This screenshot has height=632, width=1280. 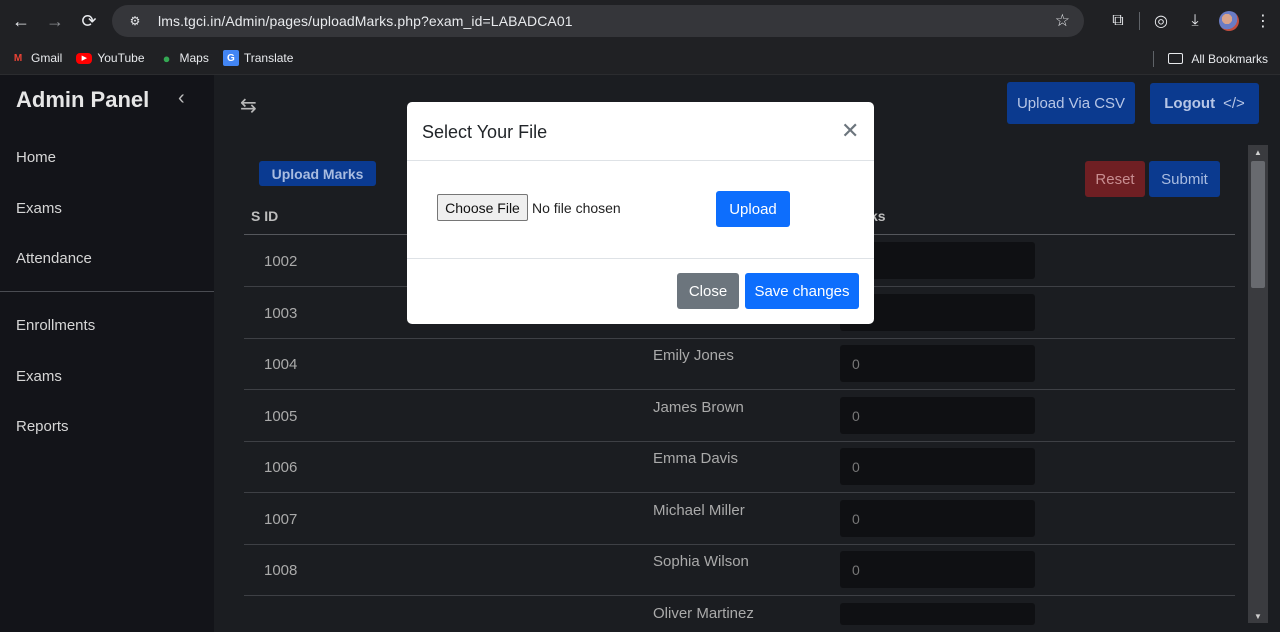 What do you see at coordinates (1118, 21) in the screenshot?
I see `extensions-icon: ⧉` at bounding box center [1118, 21].